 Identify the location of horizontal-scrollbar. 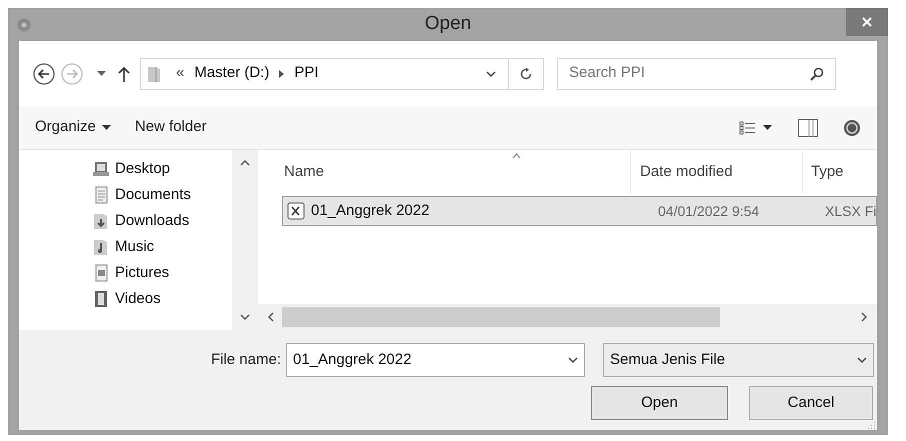
(567, 317).